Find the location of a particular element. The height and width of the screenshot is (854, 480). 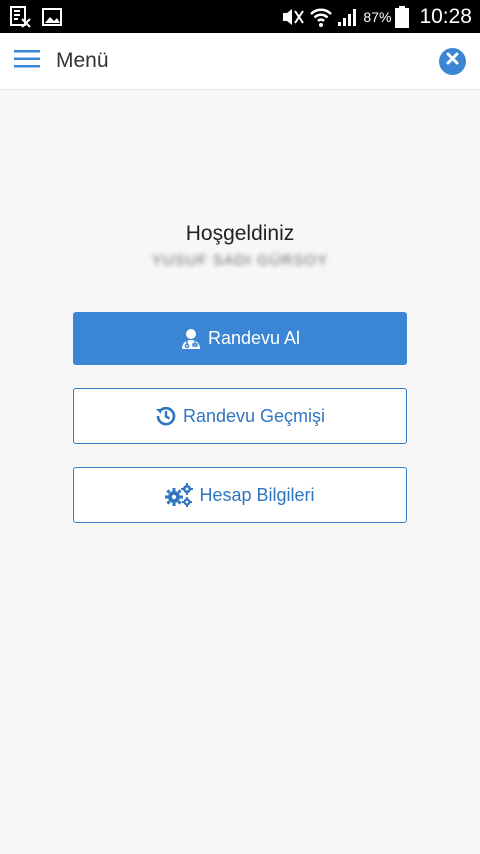

menu-button: Menü is located at coordinates (61, 61).